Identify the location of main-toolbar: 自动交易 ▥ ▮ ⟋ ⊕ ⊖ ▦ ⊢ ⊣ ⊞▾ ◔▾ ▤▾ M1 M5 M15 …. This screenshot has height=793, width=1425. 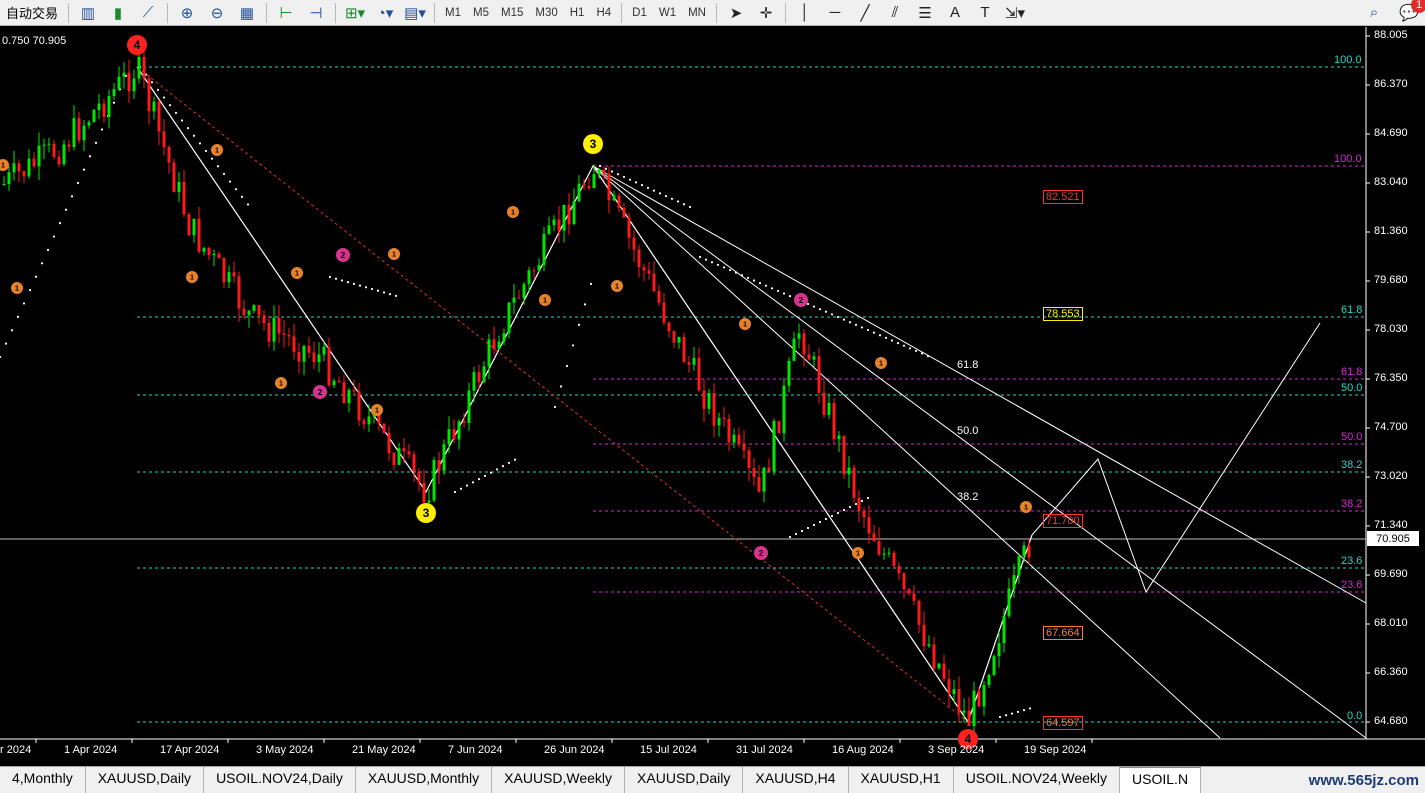
(712, 13).